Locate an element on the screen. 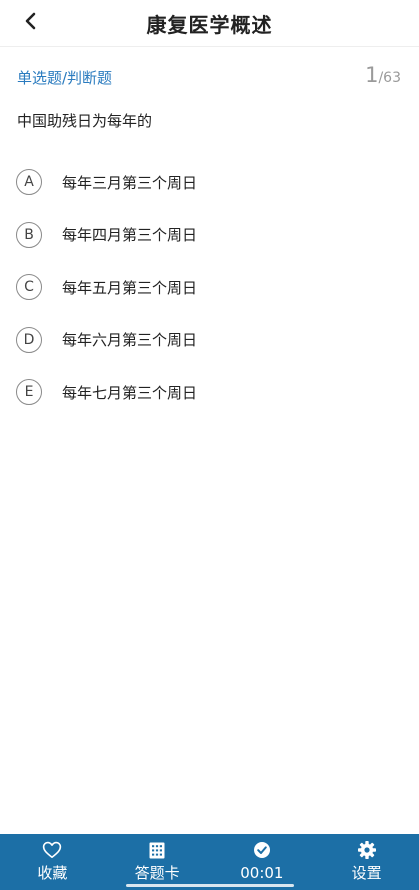  settings-label: 设置 is located at coordinates (366, 873).